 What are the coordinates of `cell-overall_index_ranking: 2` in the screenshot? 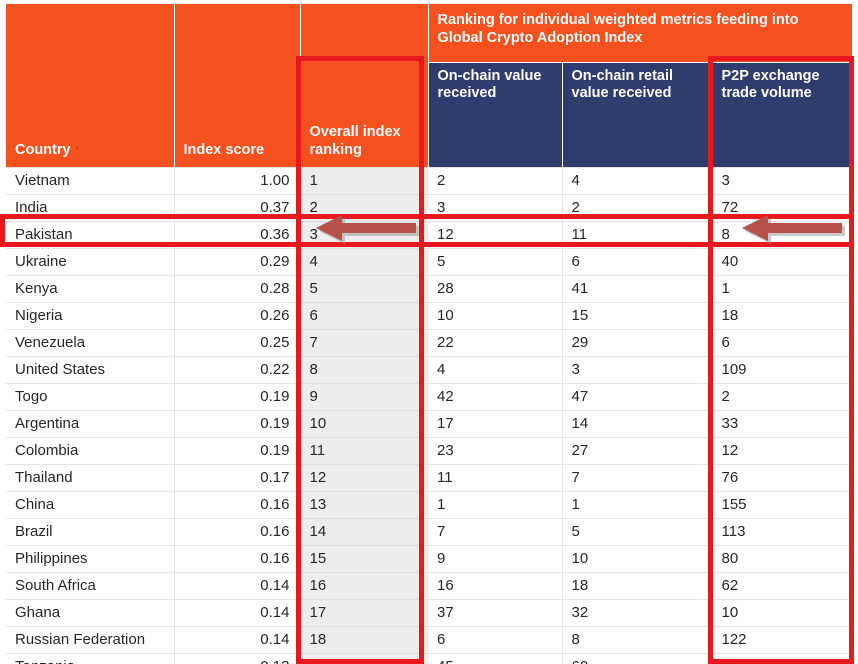 It's located at (364, 208).